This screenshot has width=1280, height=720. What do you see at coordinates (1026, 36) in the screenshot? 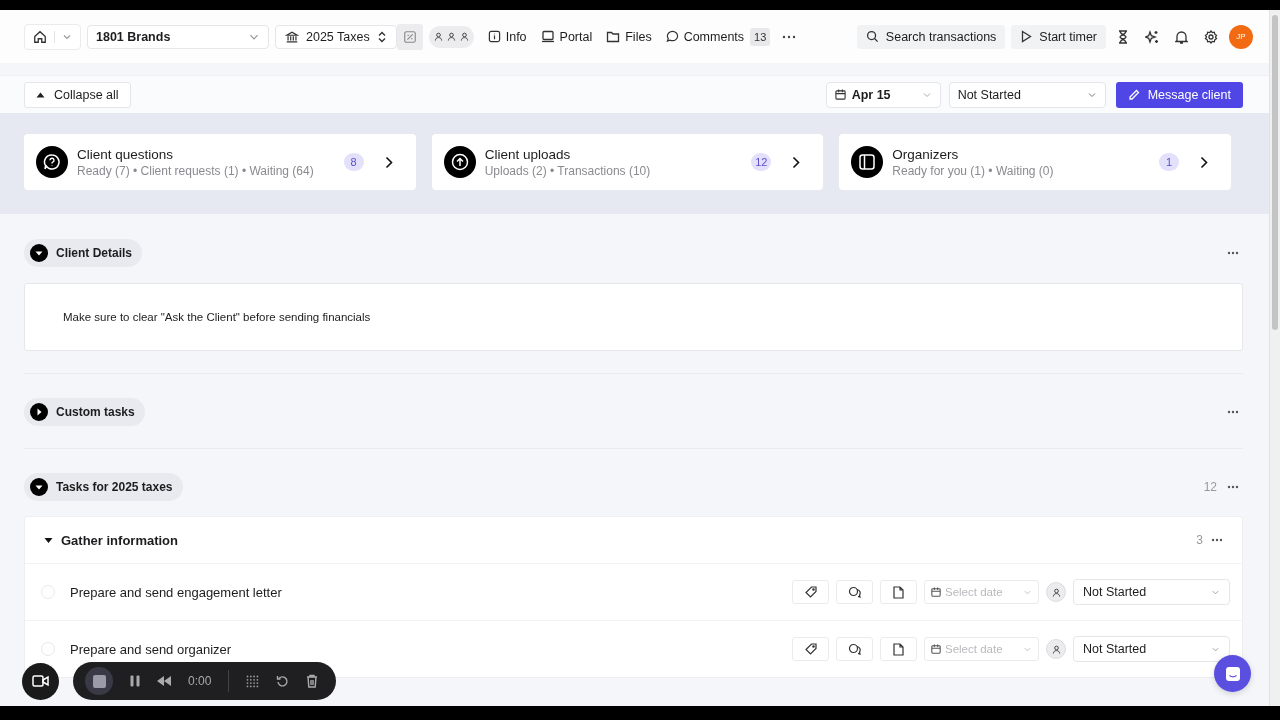
I see `play-icon` at bounding box center [1026, 36].